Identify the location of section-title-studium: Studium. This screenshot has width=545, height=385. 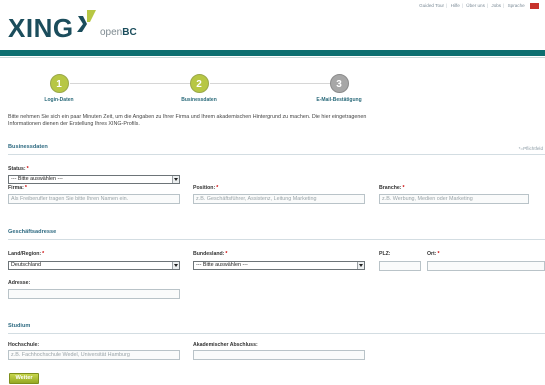
(19, 326).